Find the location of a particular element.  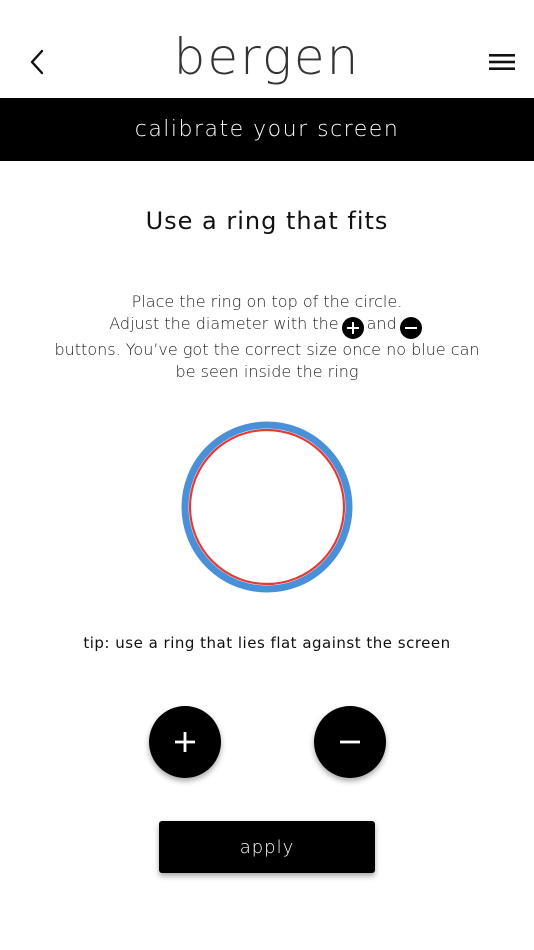

app-header: bergen is located at coordinates (267, 49).